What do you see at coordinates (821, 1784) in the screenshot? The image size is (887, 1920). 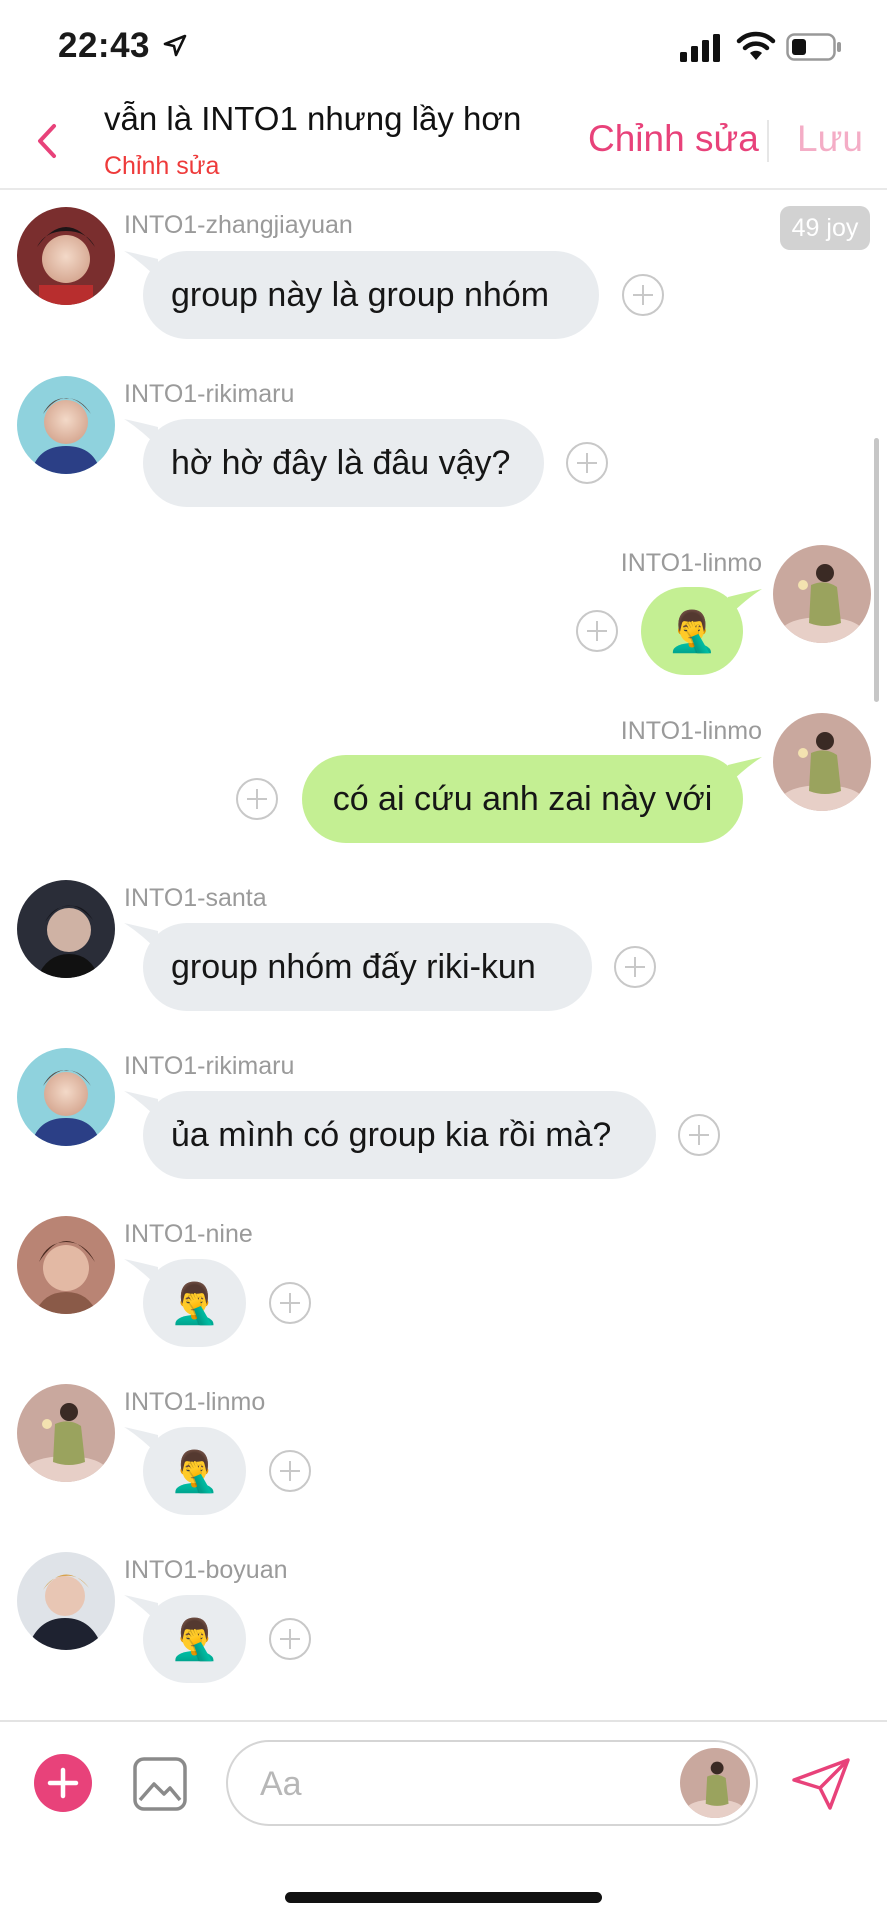 I see `send-icon` at bounding box center [821, 1784].